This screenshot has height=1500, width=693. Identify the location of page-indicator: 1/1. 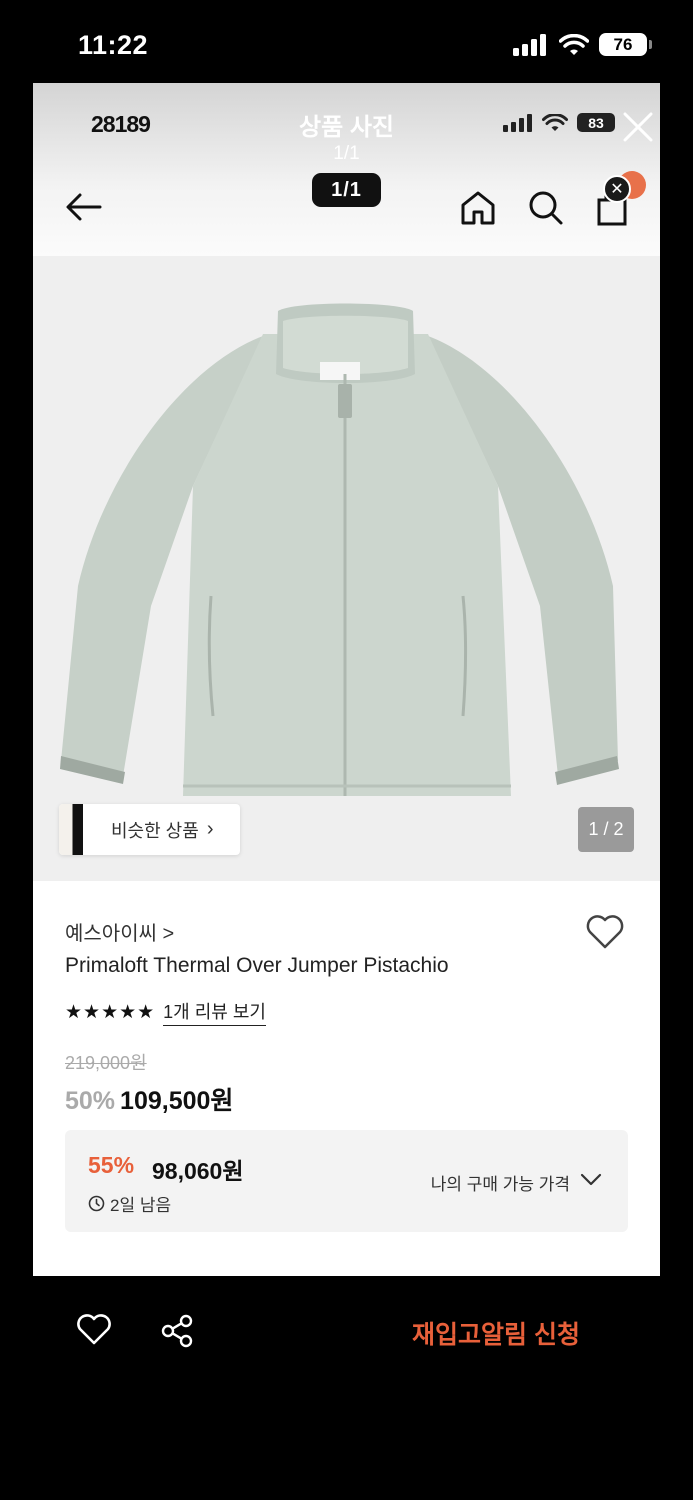
(346, 190).